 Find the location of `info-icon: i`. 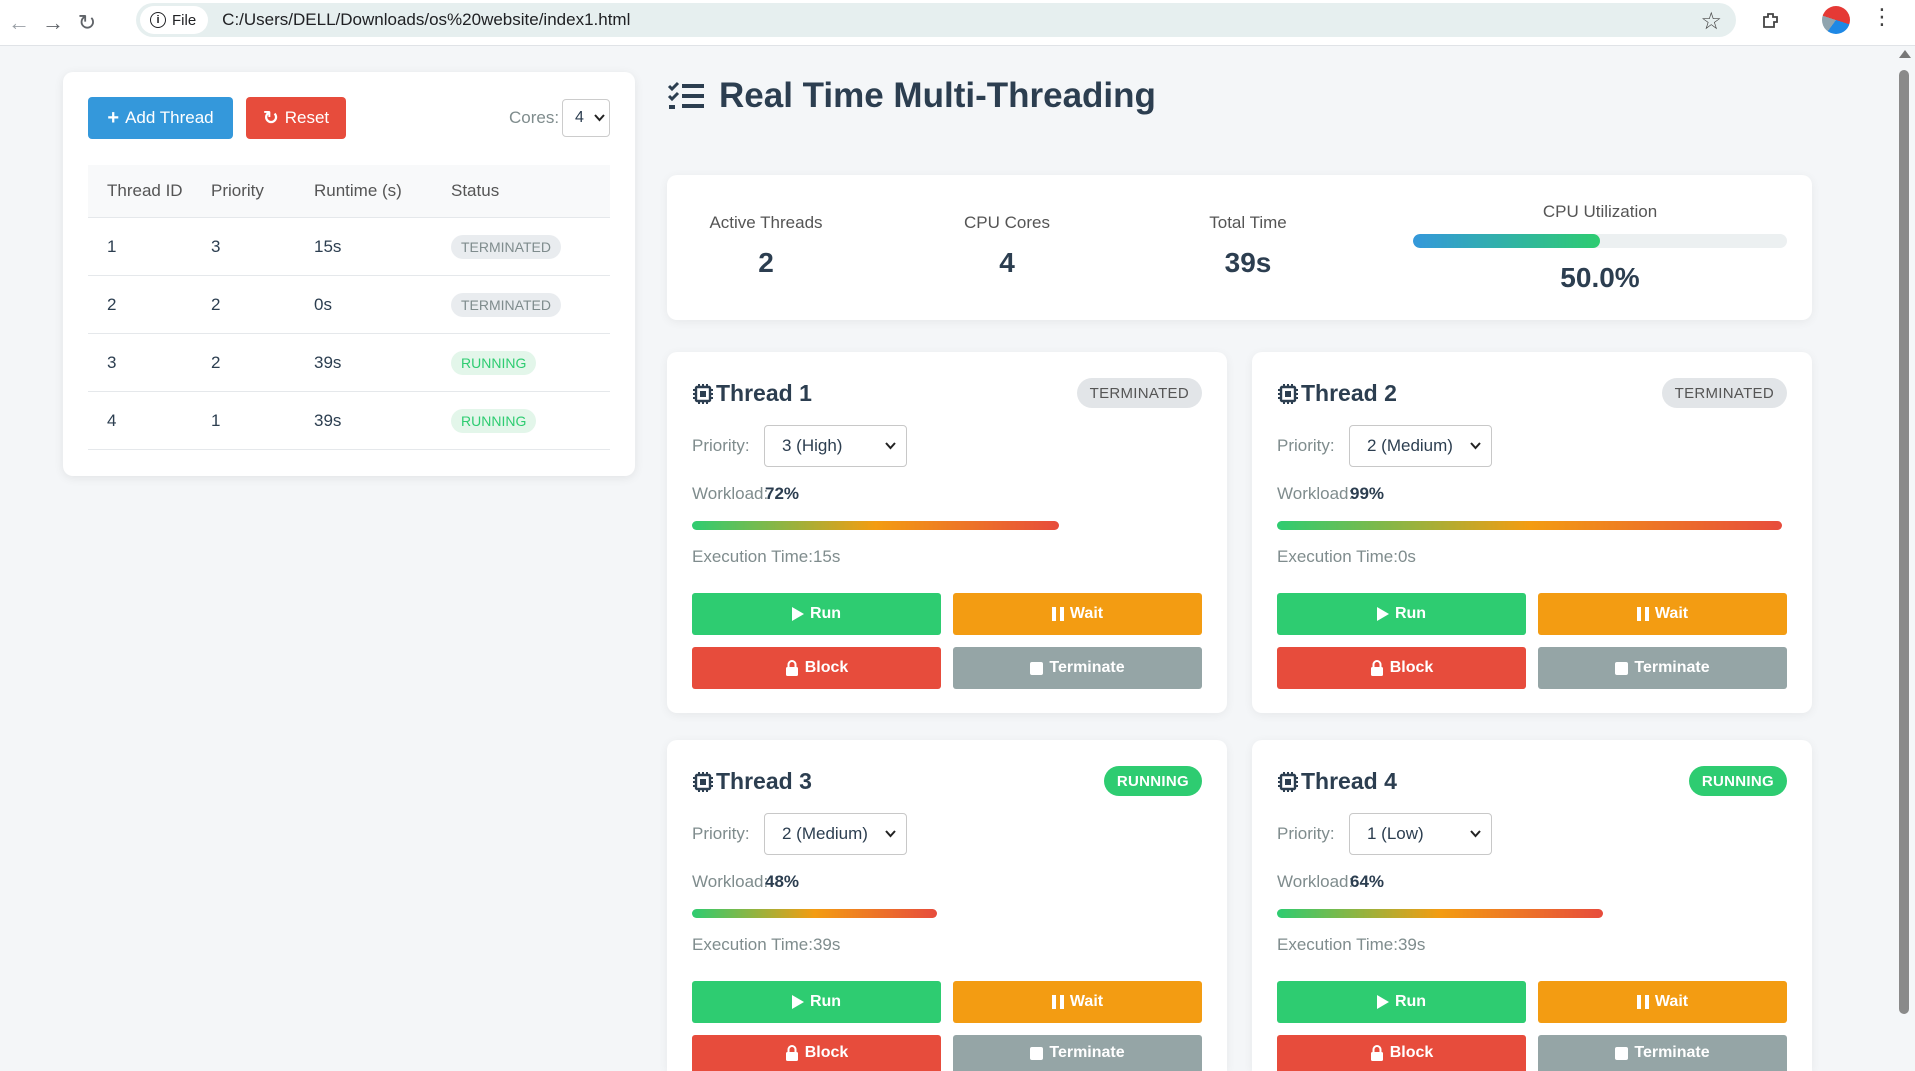

info-icon: i is located at coordinates (158, 20).